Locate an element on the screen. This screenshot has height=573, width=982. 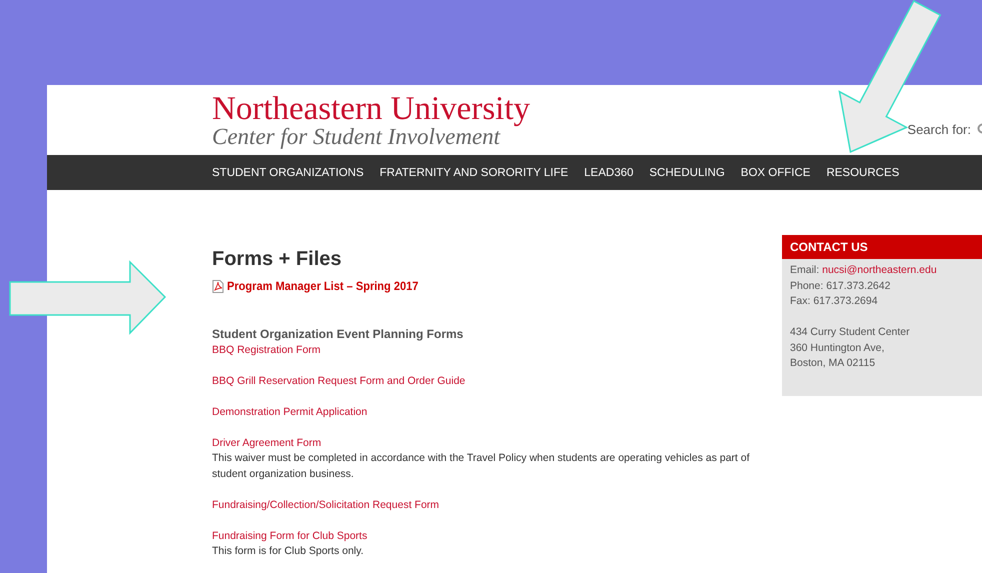
form-description: This form is for Club Sports only. is located at coordinates (288, 551).